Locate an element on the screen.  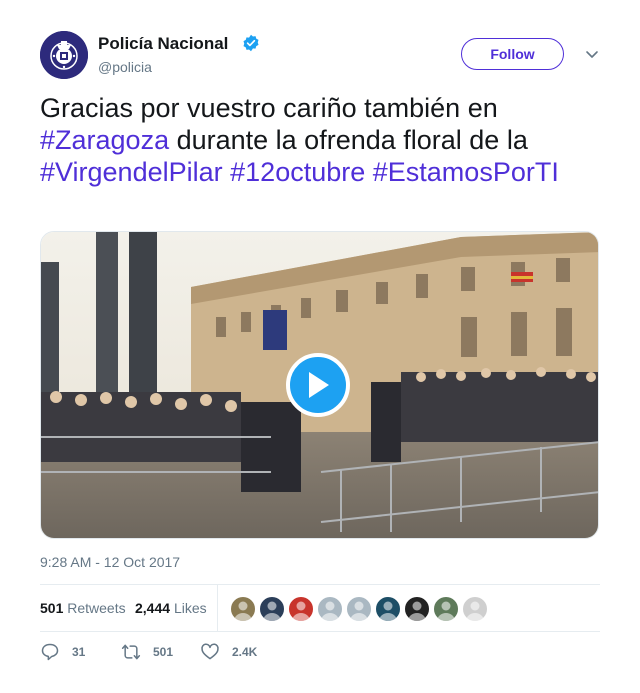
verified-badge-icon is located at coordinates (251, 43).